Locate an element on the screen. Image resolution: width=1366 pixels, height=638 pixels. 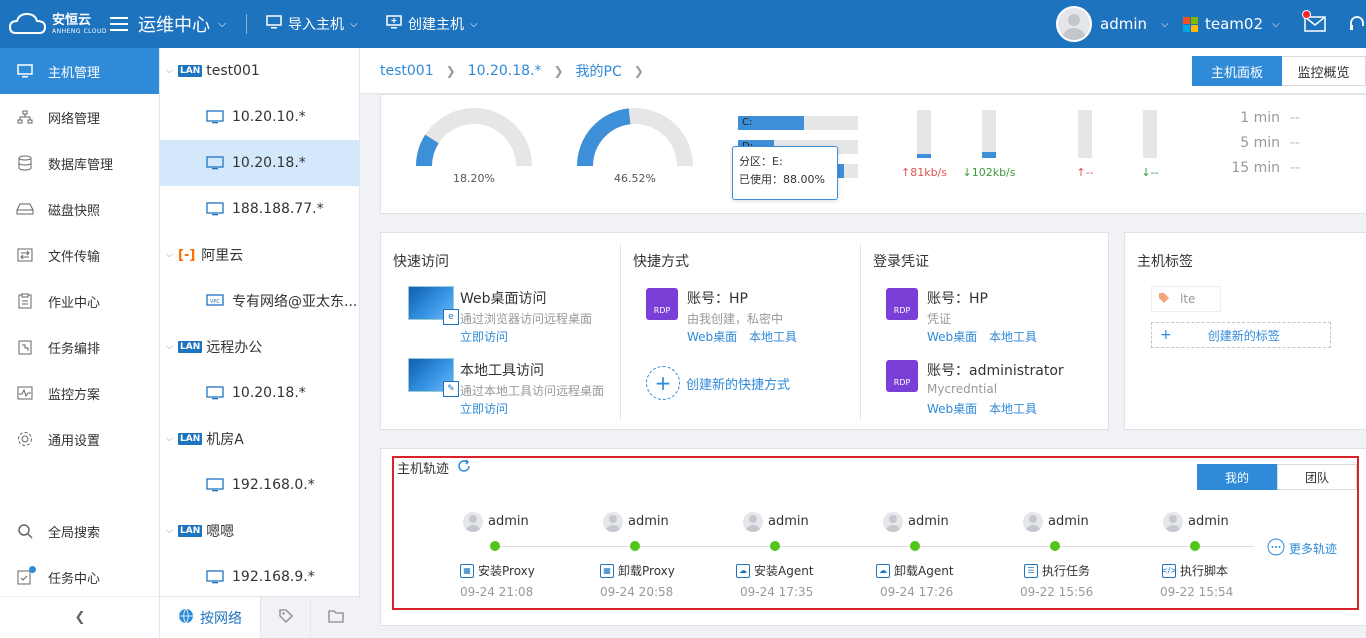
sidebar-item-task-orchestration: 任务编排 is located at coordinates (79, 347).